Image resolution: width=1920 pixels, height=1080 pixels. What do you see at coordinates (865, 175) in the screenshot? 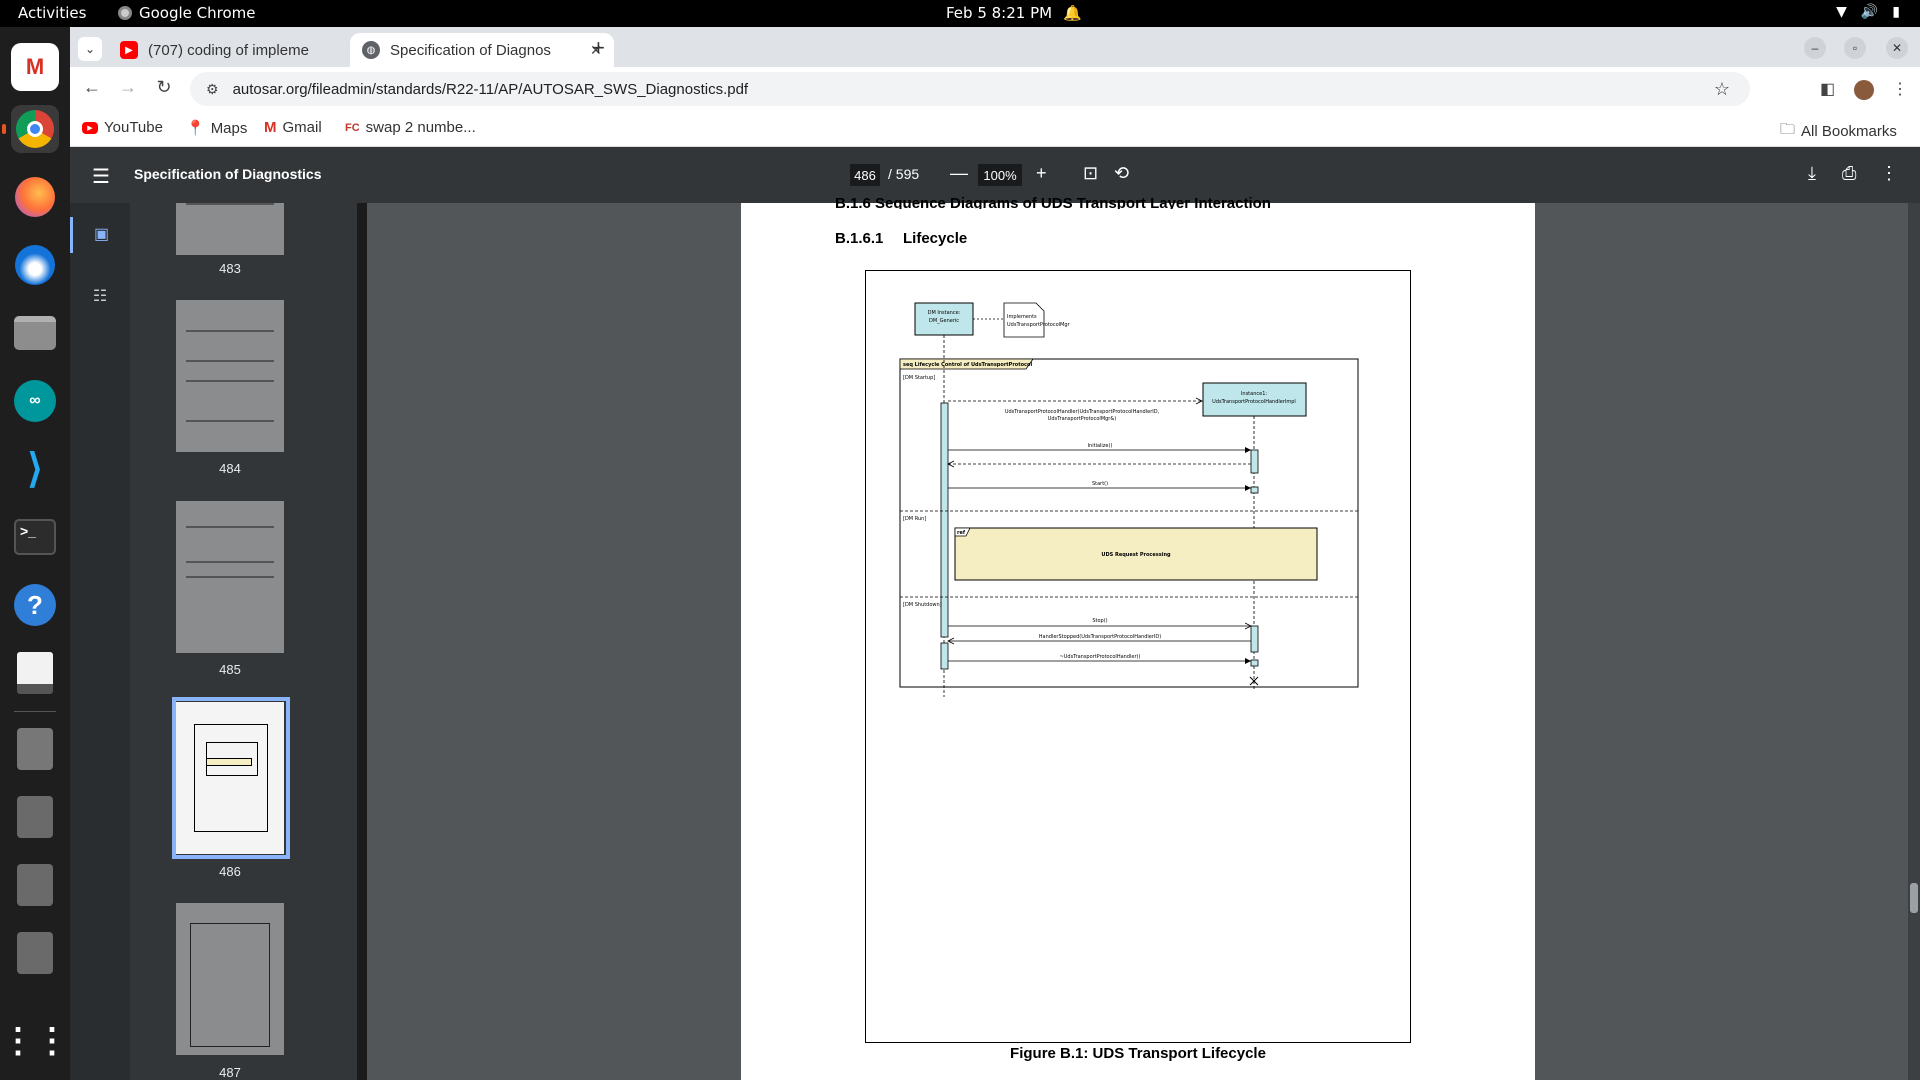
I see `page-number-input: 486` at bounding box center [865, 175].